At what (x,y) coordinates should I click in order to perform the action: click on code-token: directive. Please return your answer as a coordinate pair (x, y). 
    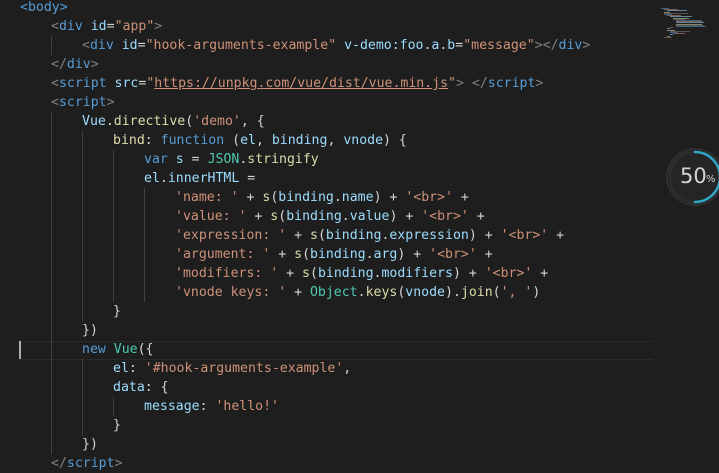
    Looking at the image, I should click on (149, 121).